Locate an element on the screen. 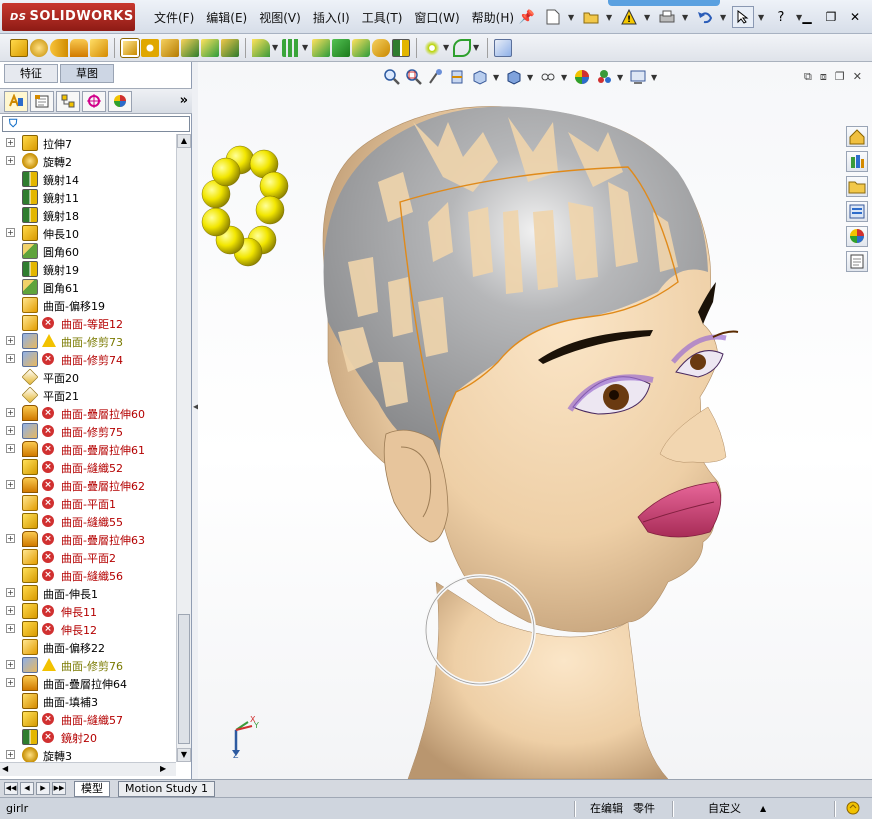 Image resolution: width=872 pixels, height=819 pixels. menu-window: 窗口(W) is located at coordinates (436, 18).